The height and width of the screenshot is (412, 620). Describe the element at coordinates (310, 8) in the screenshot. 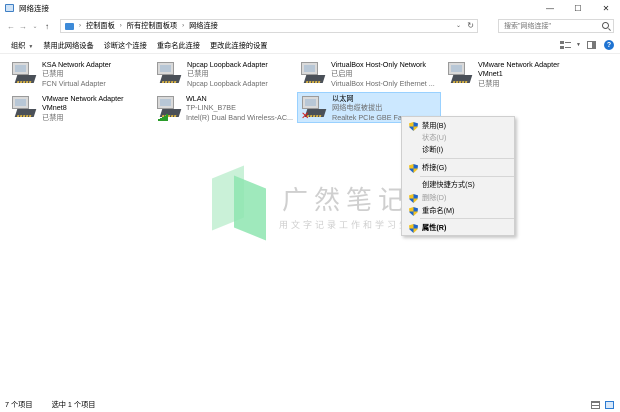

I see `title-bar: 网络连接 — ☐ ✕` at that location.